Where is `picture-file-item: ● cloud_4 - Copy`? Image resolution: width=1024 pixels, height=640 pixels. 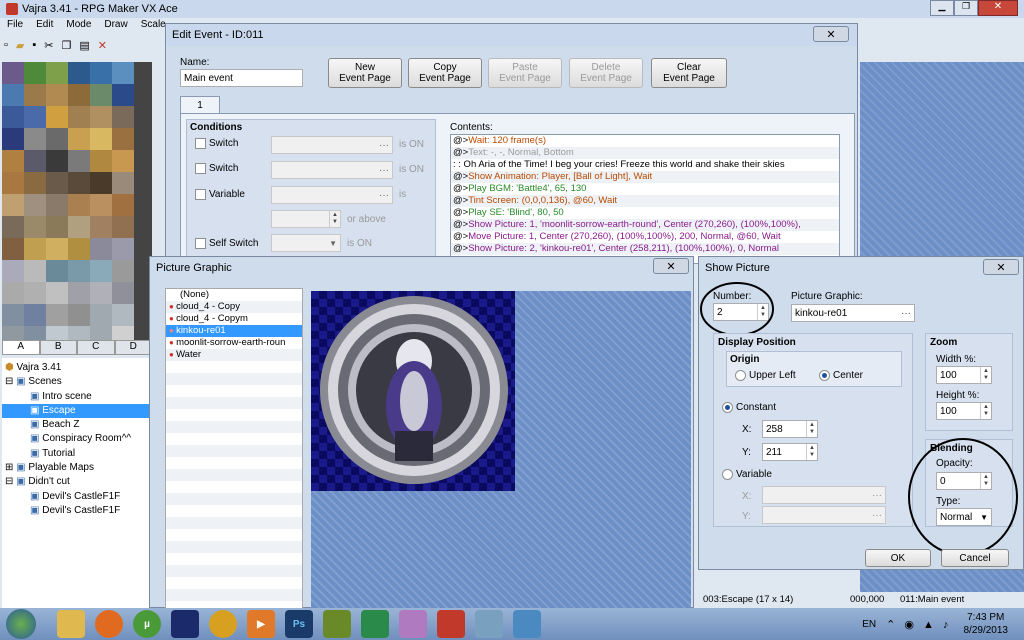
picture-file-item: ● cloud_4 - Copy is located at coordinates (234, 307).